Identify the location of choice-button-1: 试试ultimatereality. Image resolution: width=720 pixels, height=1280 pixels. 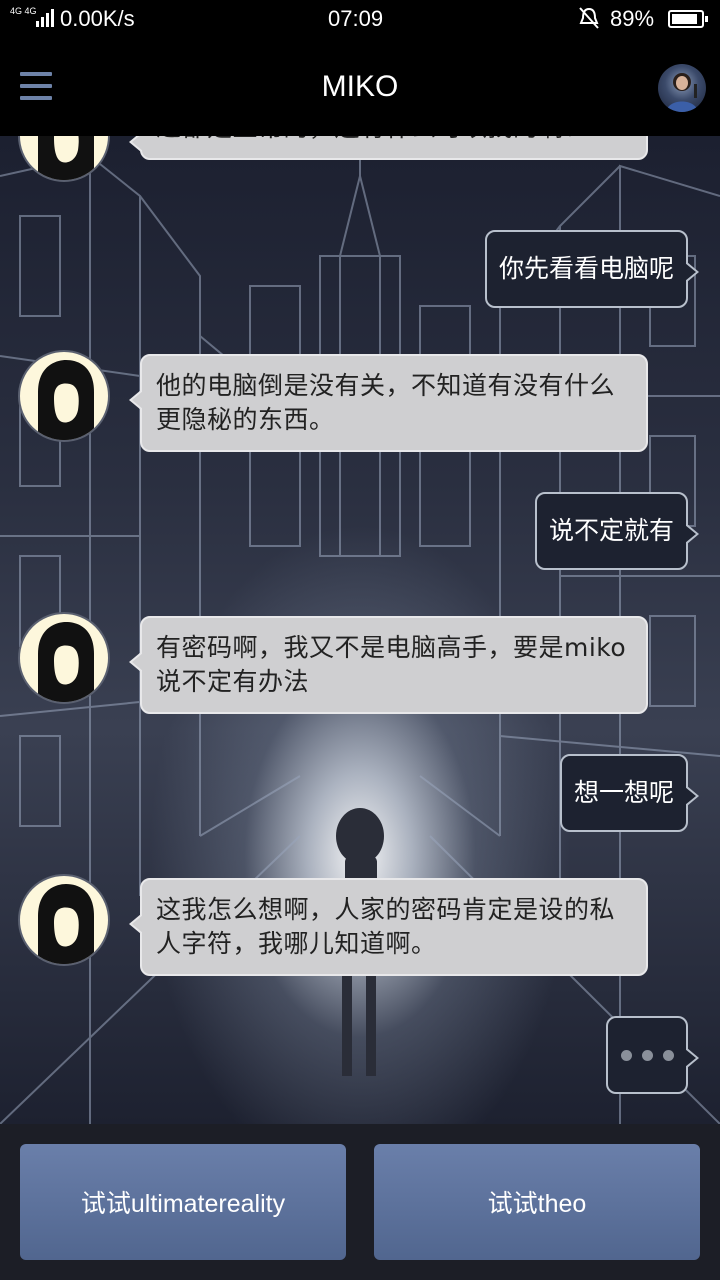
(183, 1202).